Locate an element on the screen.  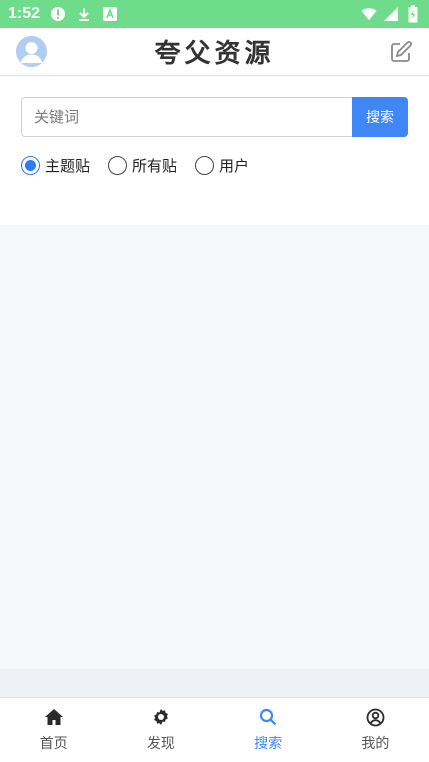
tab-label-search: 搜索 is located at coordinates (268, 744).